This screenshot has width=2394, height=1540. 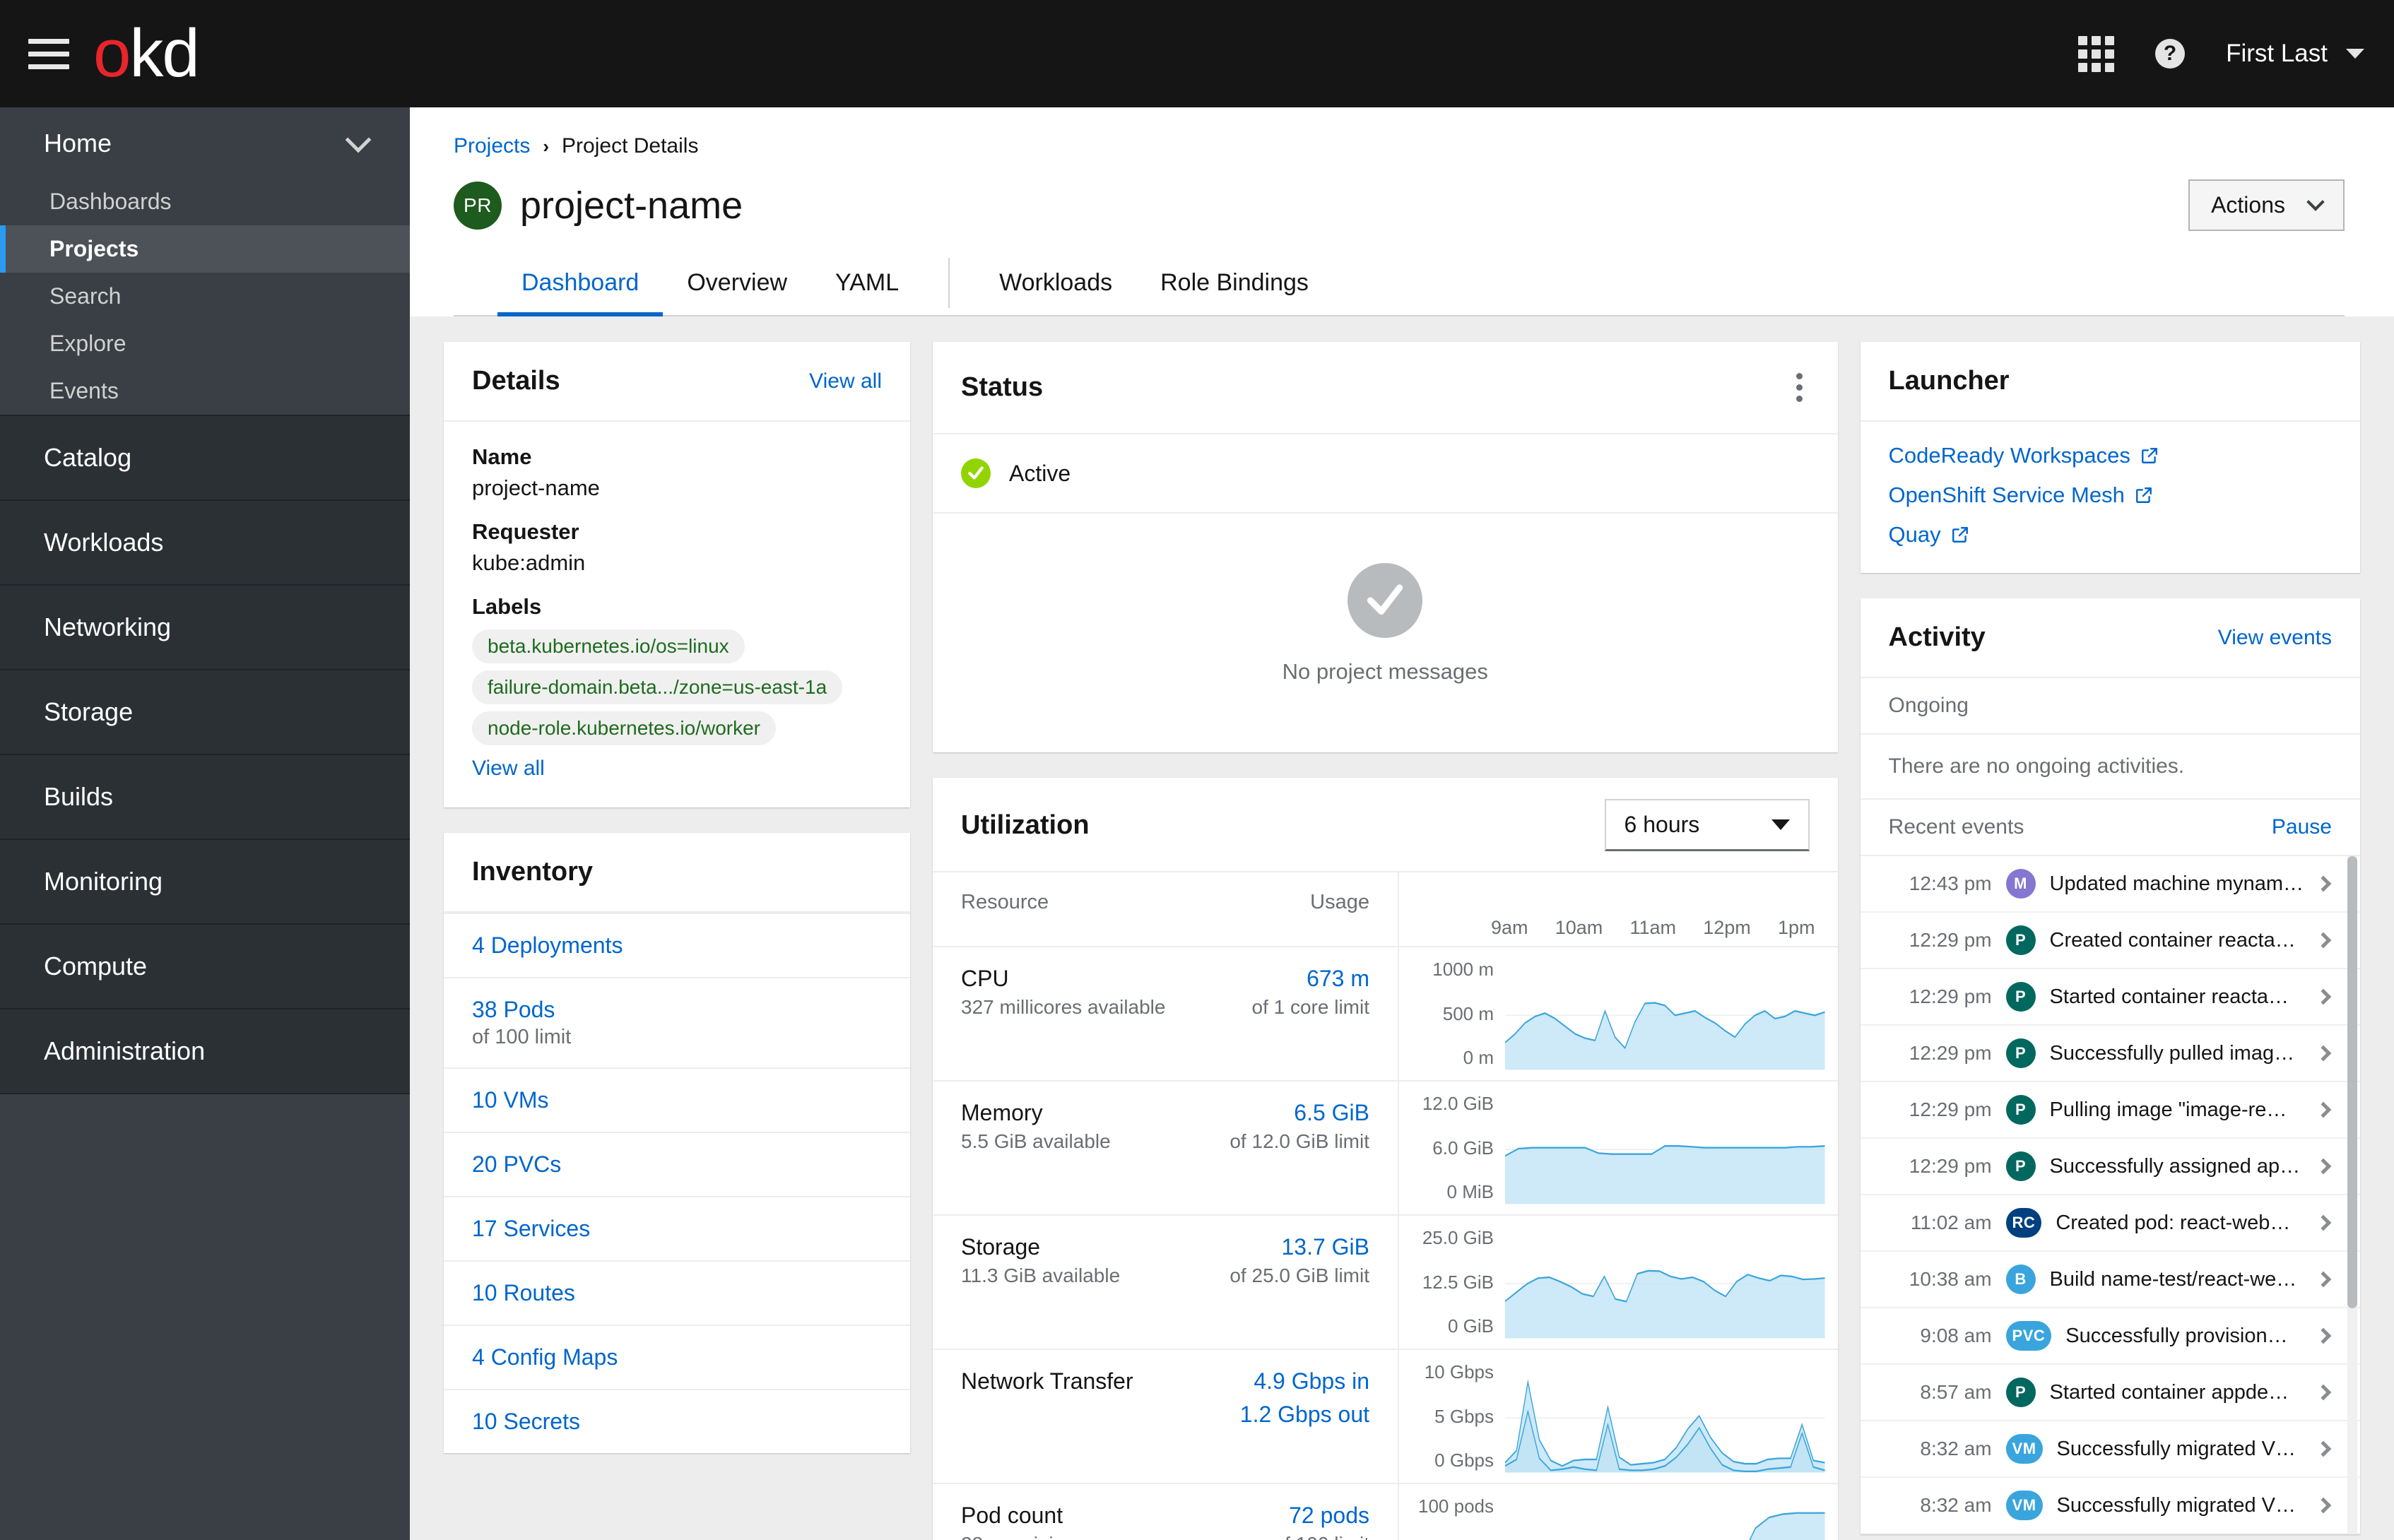 What do you see at coordinates (205, 882) in the screenshot?
I see `sidebar-item-monitoring: Monitoring` at bounding box center [205, 882].